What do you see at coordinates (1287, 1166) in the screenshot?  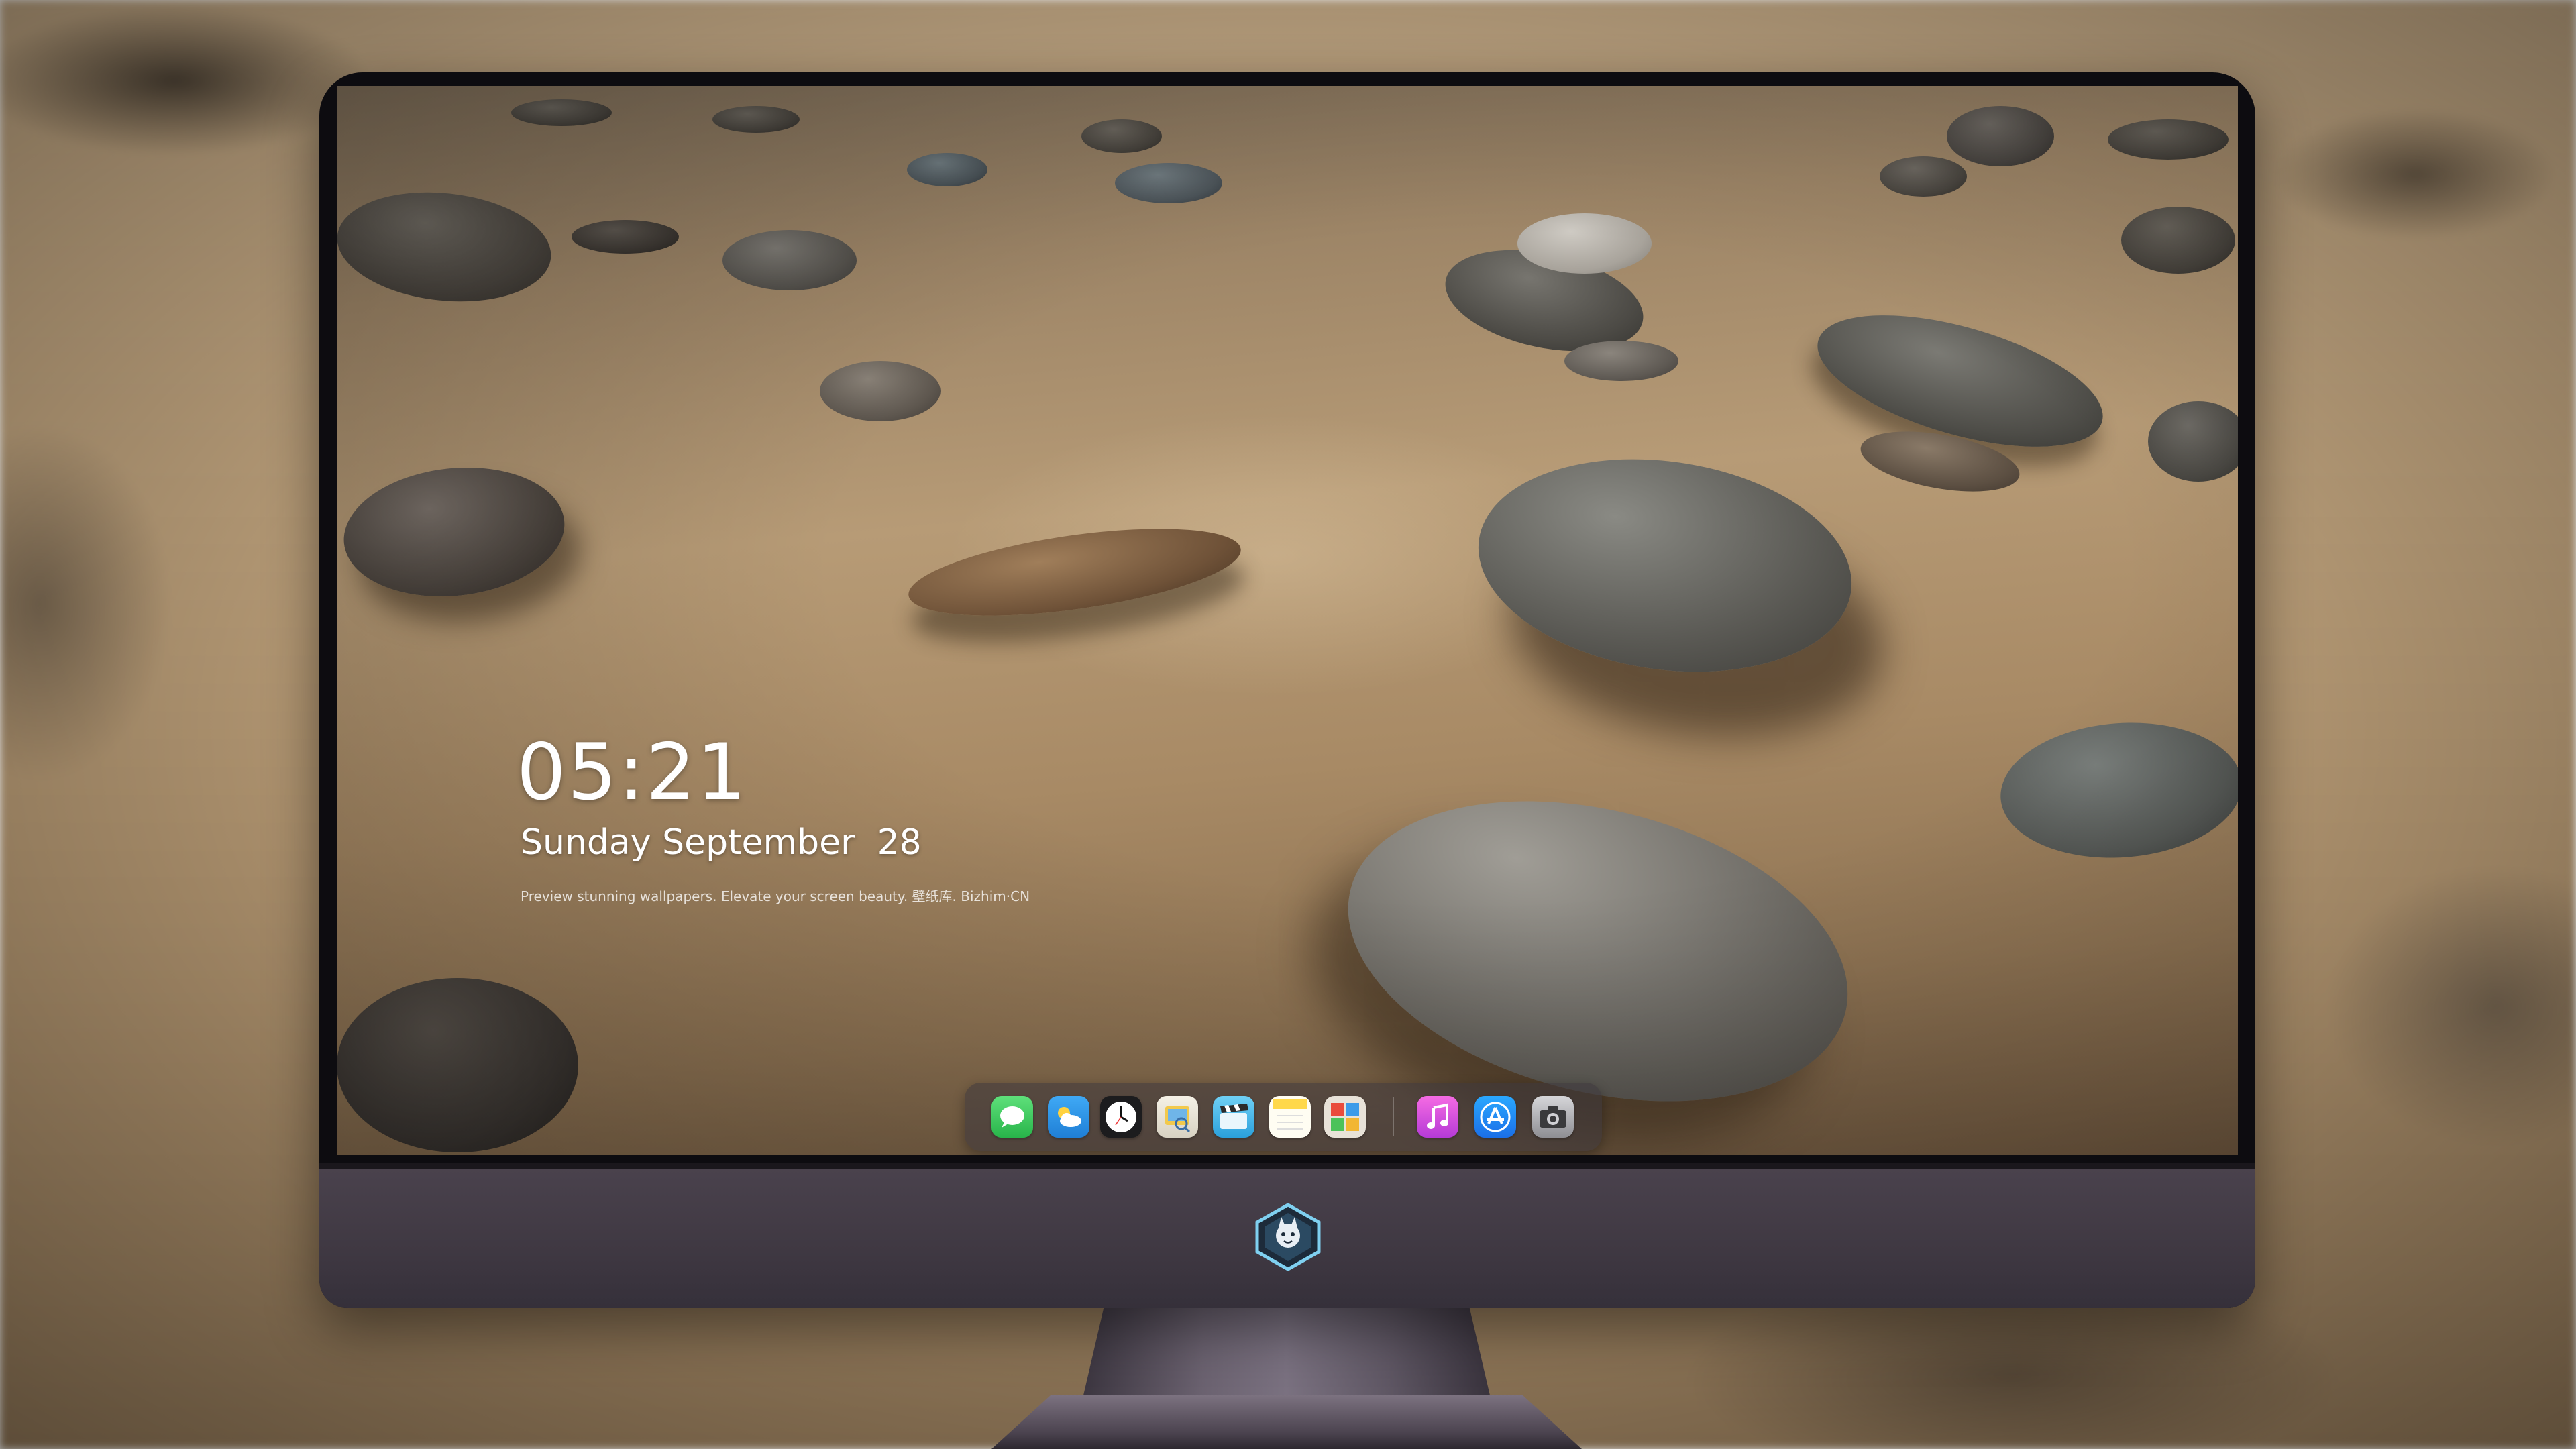 I see `monitor-chin-divider` at bounding box center [1287, 1166].